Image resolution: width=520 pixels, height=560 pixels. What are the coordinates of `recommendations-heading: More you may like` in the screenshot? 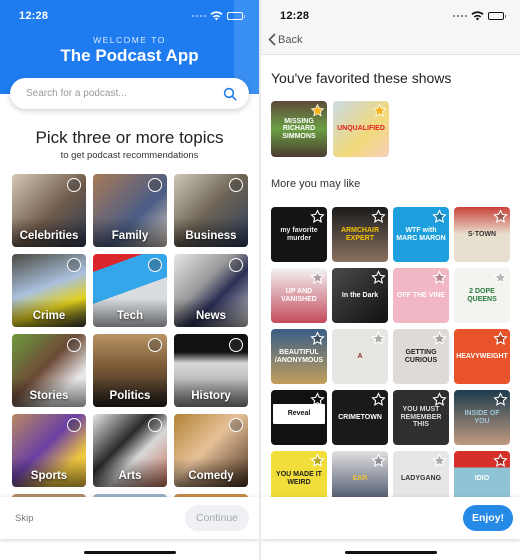 It's located at (316, 184).